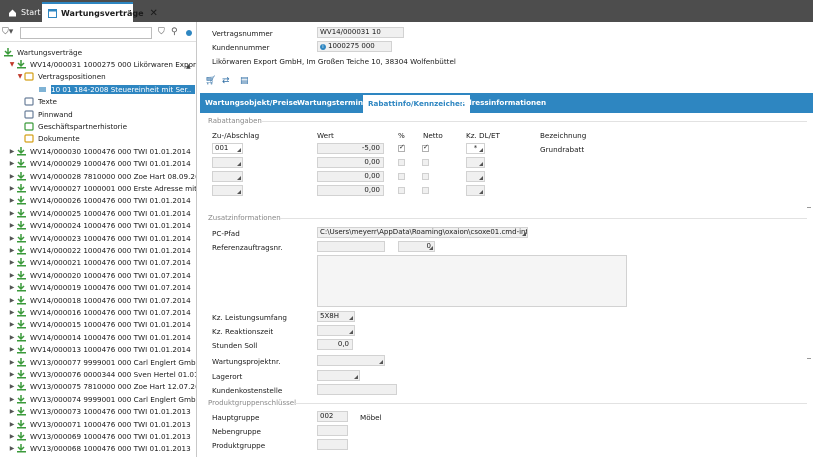  I want to click on tree-search-input, so click(86, 33).